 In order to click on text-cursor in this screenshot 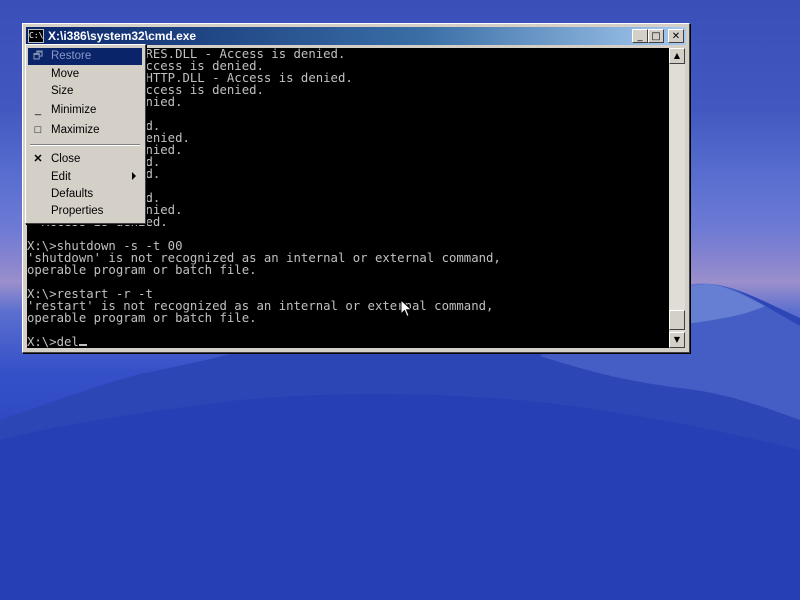, I will do `click(82, 345)`.